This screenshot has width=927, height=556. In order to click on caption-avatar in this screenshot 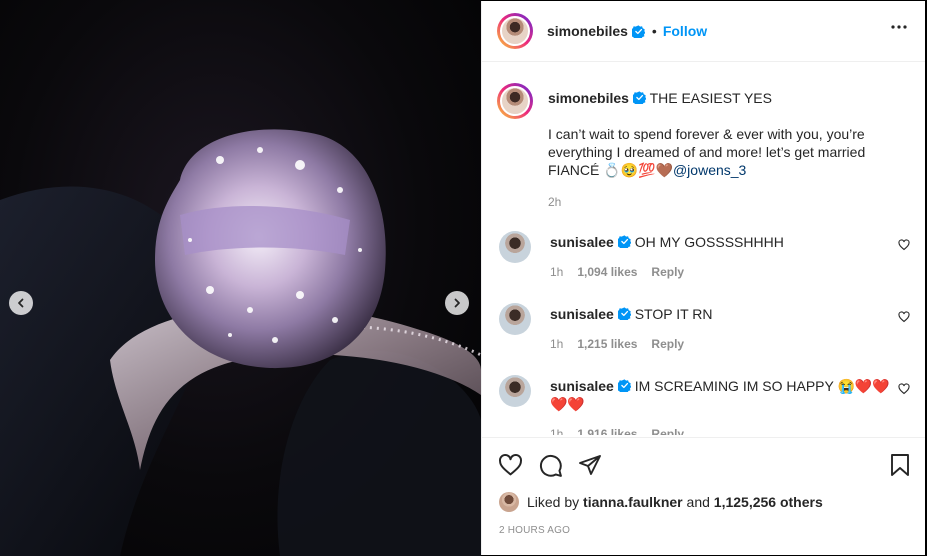, I will do `click(515, 101)`.